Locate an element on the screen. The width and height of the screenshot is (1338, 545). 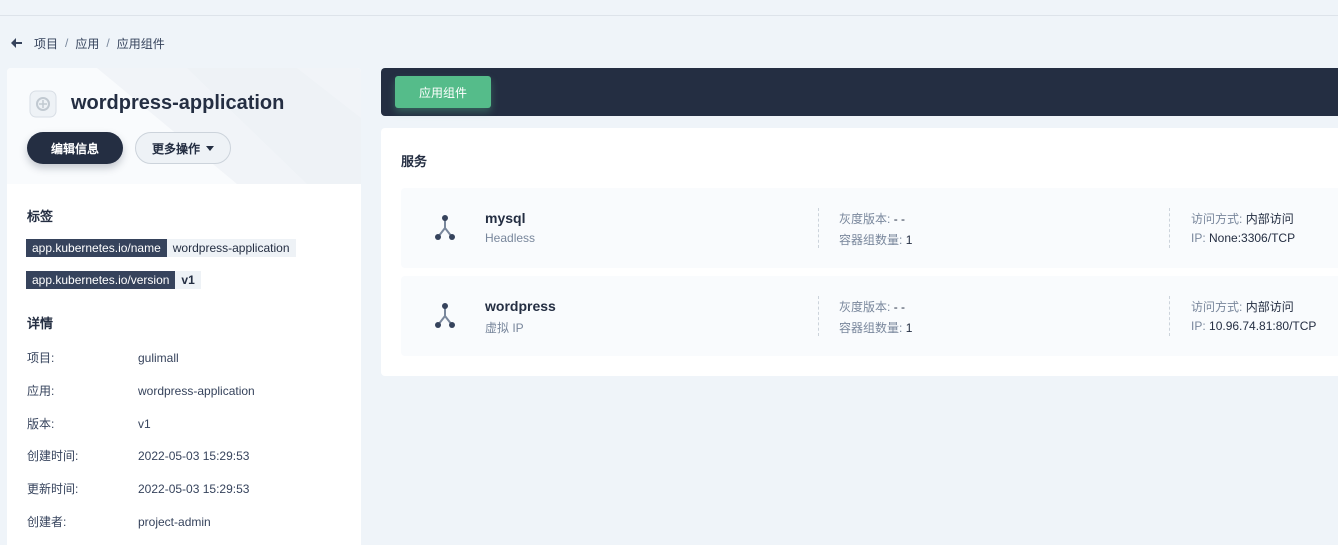
service-name: wordpress is located at coordinates (520, 306).